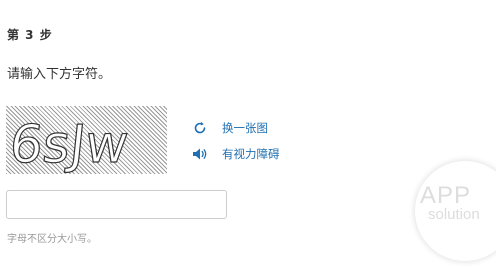 The height and width of the screenshot is (268, 496). I want to click on refresh-icon, so click(200, 128).